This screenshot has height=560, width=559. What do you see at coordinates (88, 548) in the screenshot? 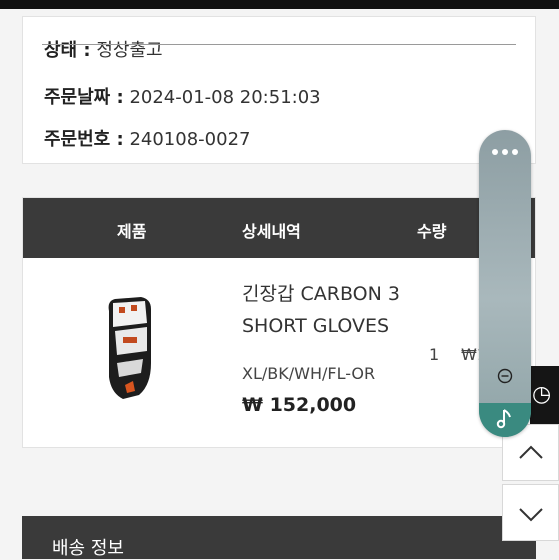
I see `shipping-info-title: 배송 정보` at bounding box center [88, 548].